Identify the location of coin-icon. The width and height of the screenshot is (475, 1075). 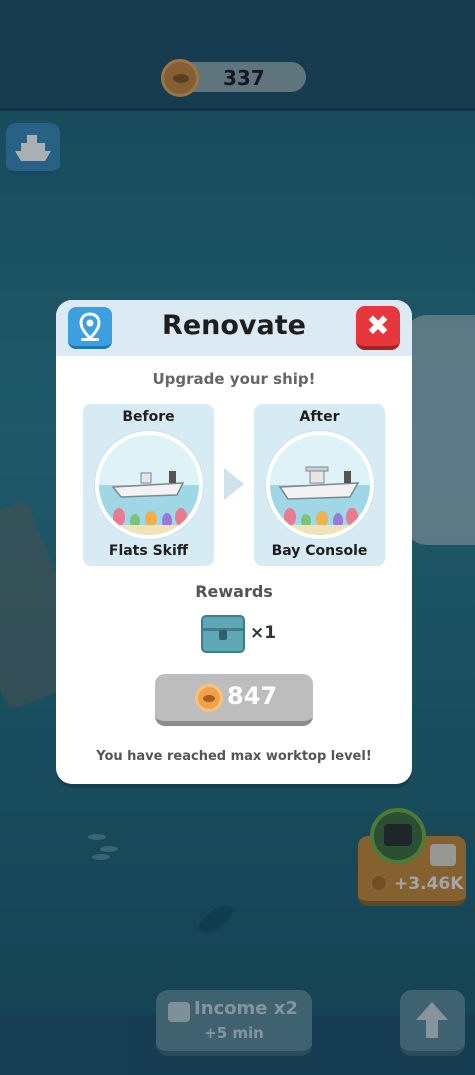
(209, 698).